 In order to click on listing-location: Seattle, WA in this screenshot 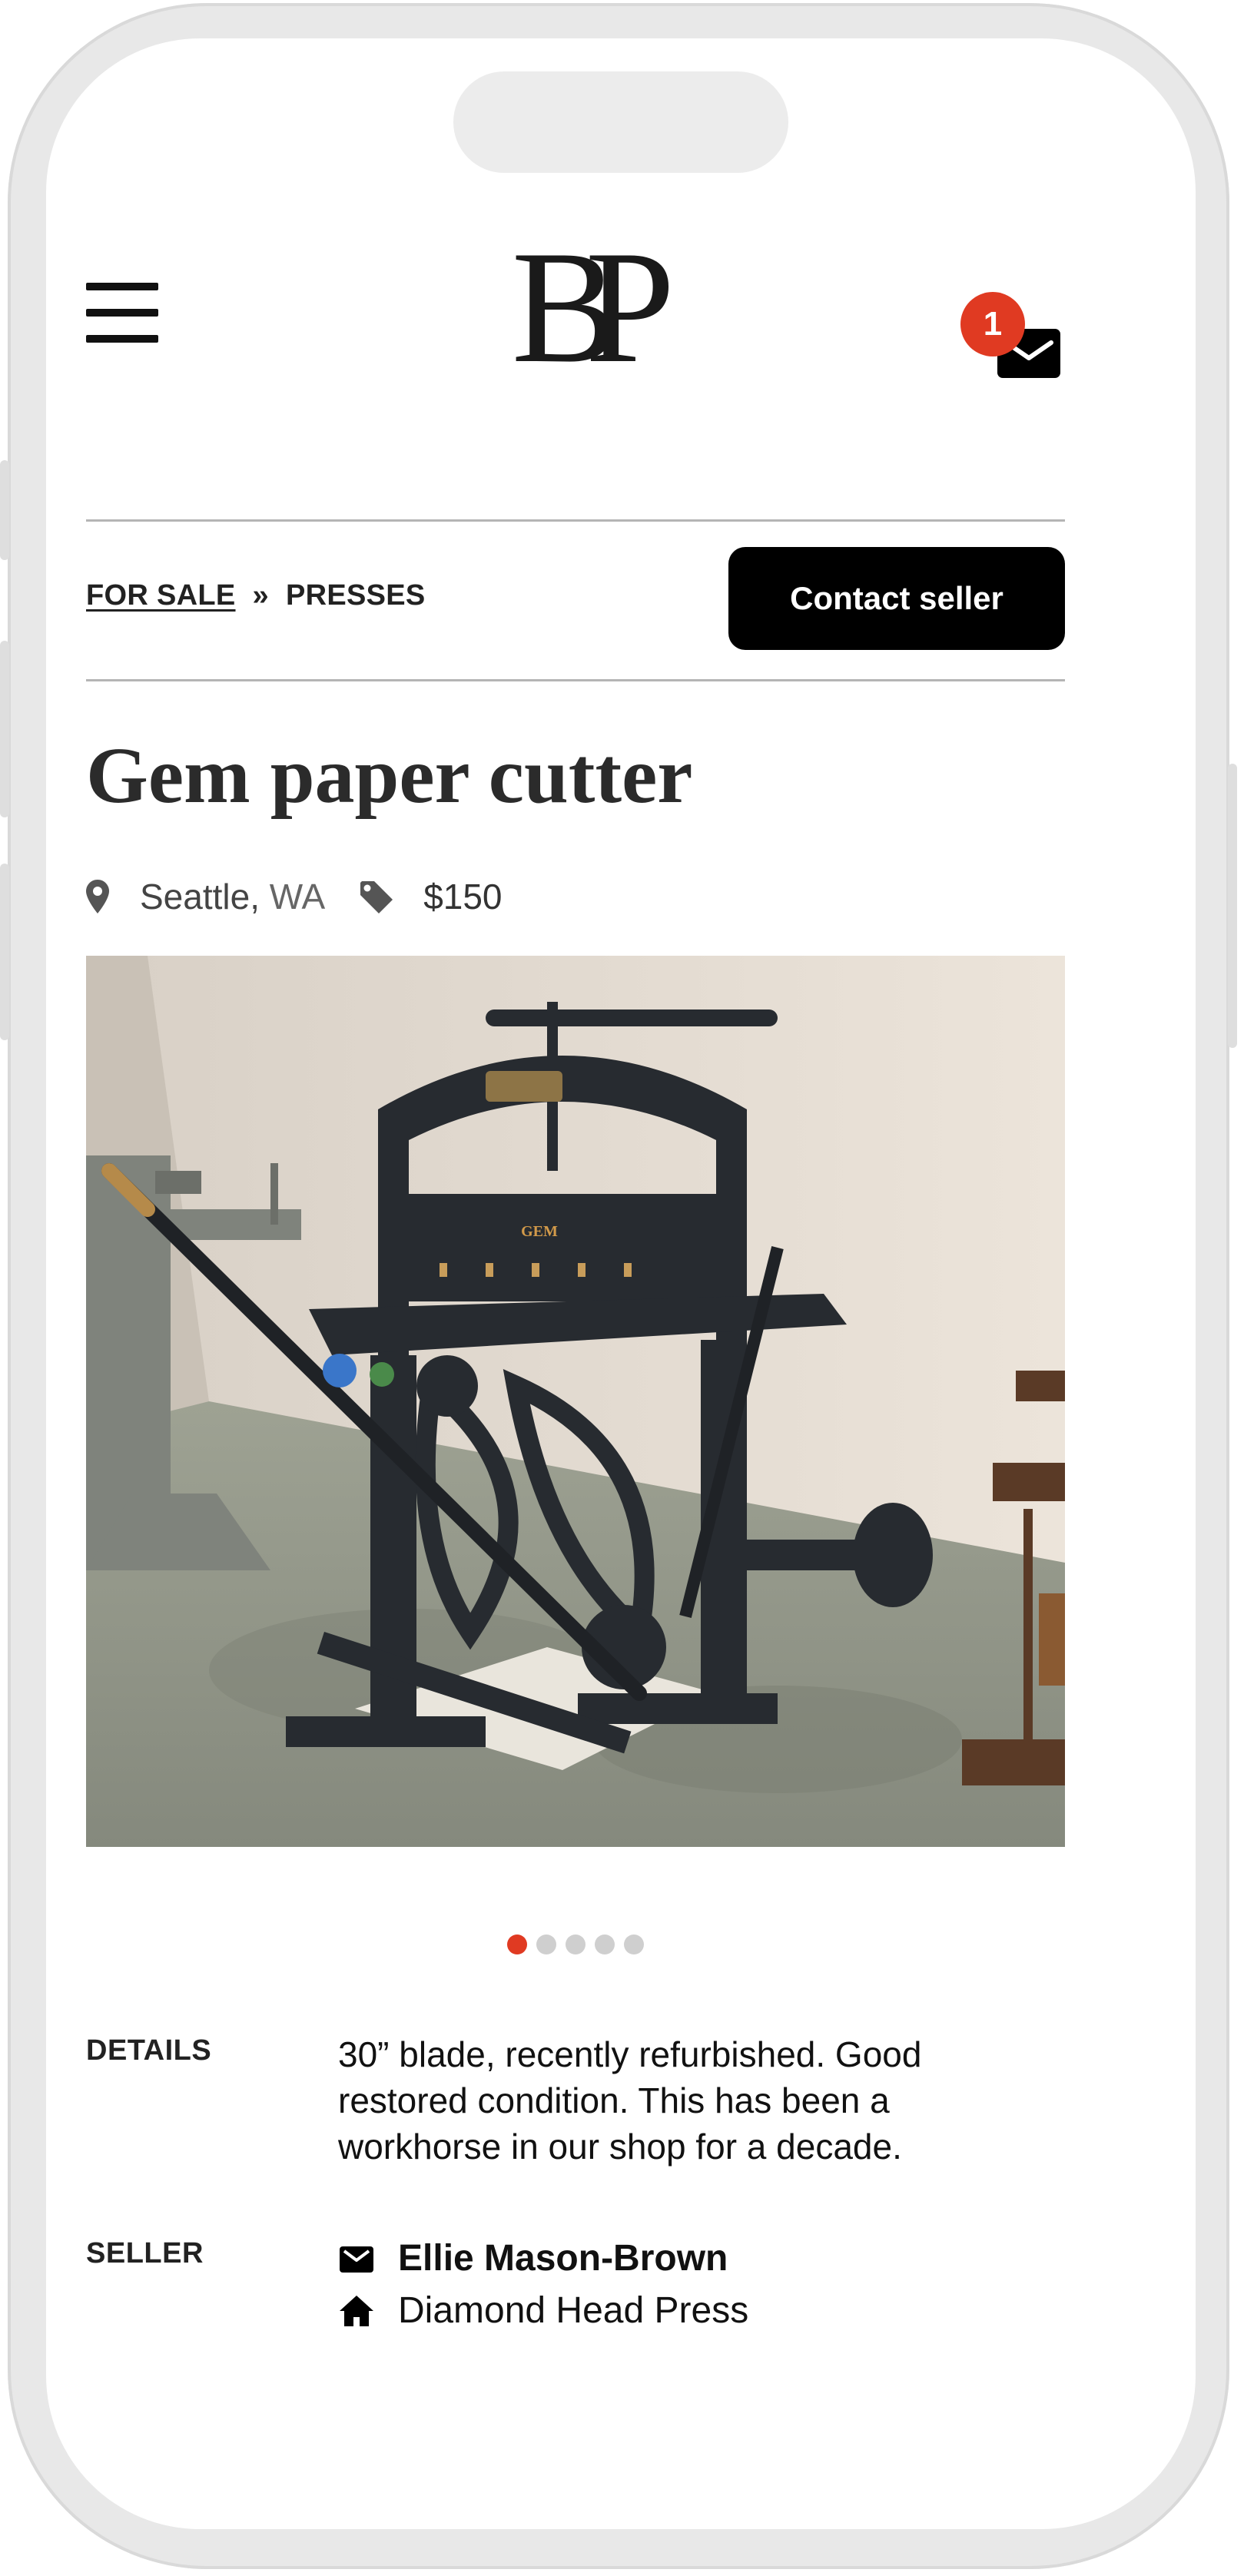, I will do `click(232, 896)`.